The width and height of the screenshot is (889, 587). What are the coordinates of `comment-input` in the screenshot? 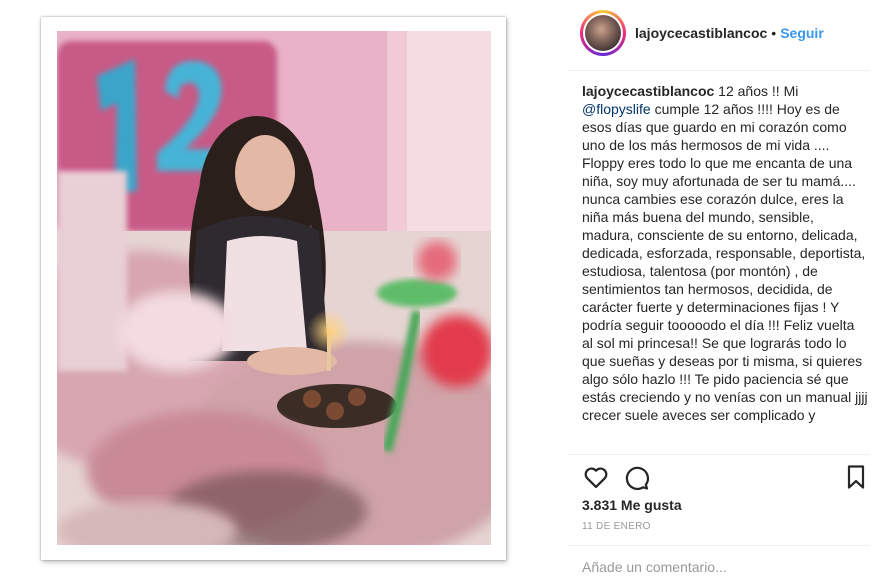 It's located at (722, 567).